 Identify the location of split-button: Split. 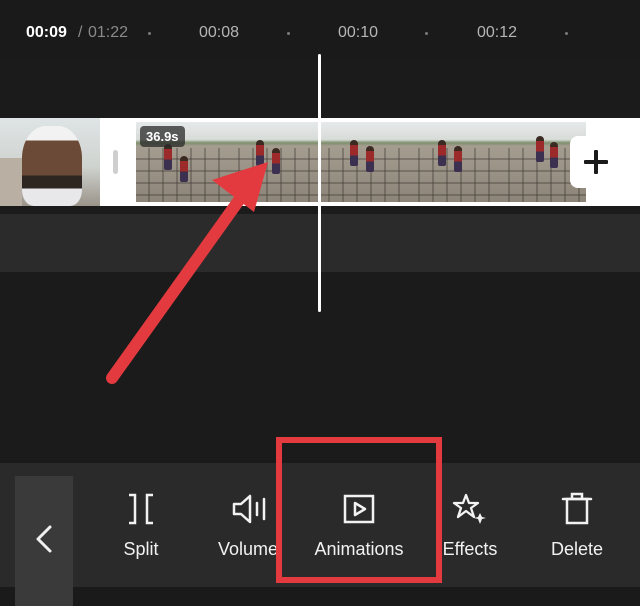
(141, 525).